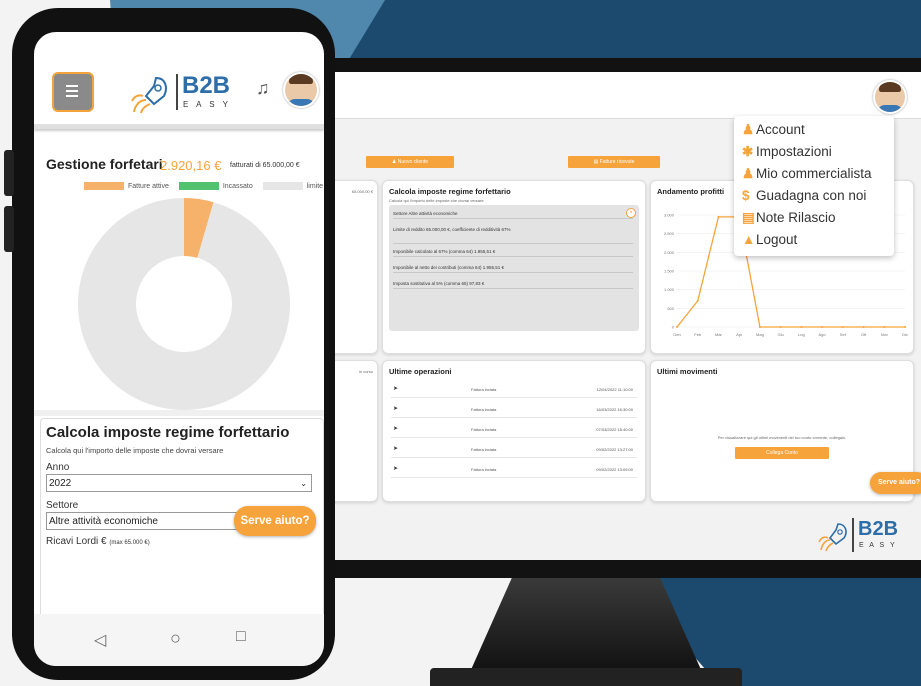  What do you see at coordinates (669, 252) in the screenshot?
I see `y-tick-label: 2.000` at bounding box center [669, 252].